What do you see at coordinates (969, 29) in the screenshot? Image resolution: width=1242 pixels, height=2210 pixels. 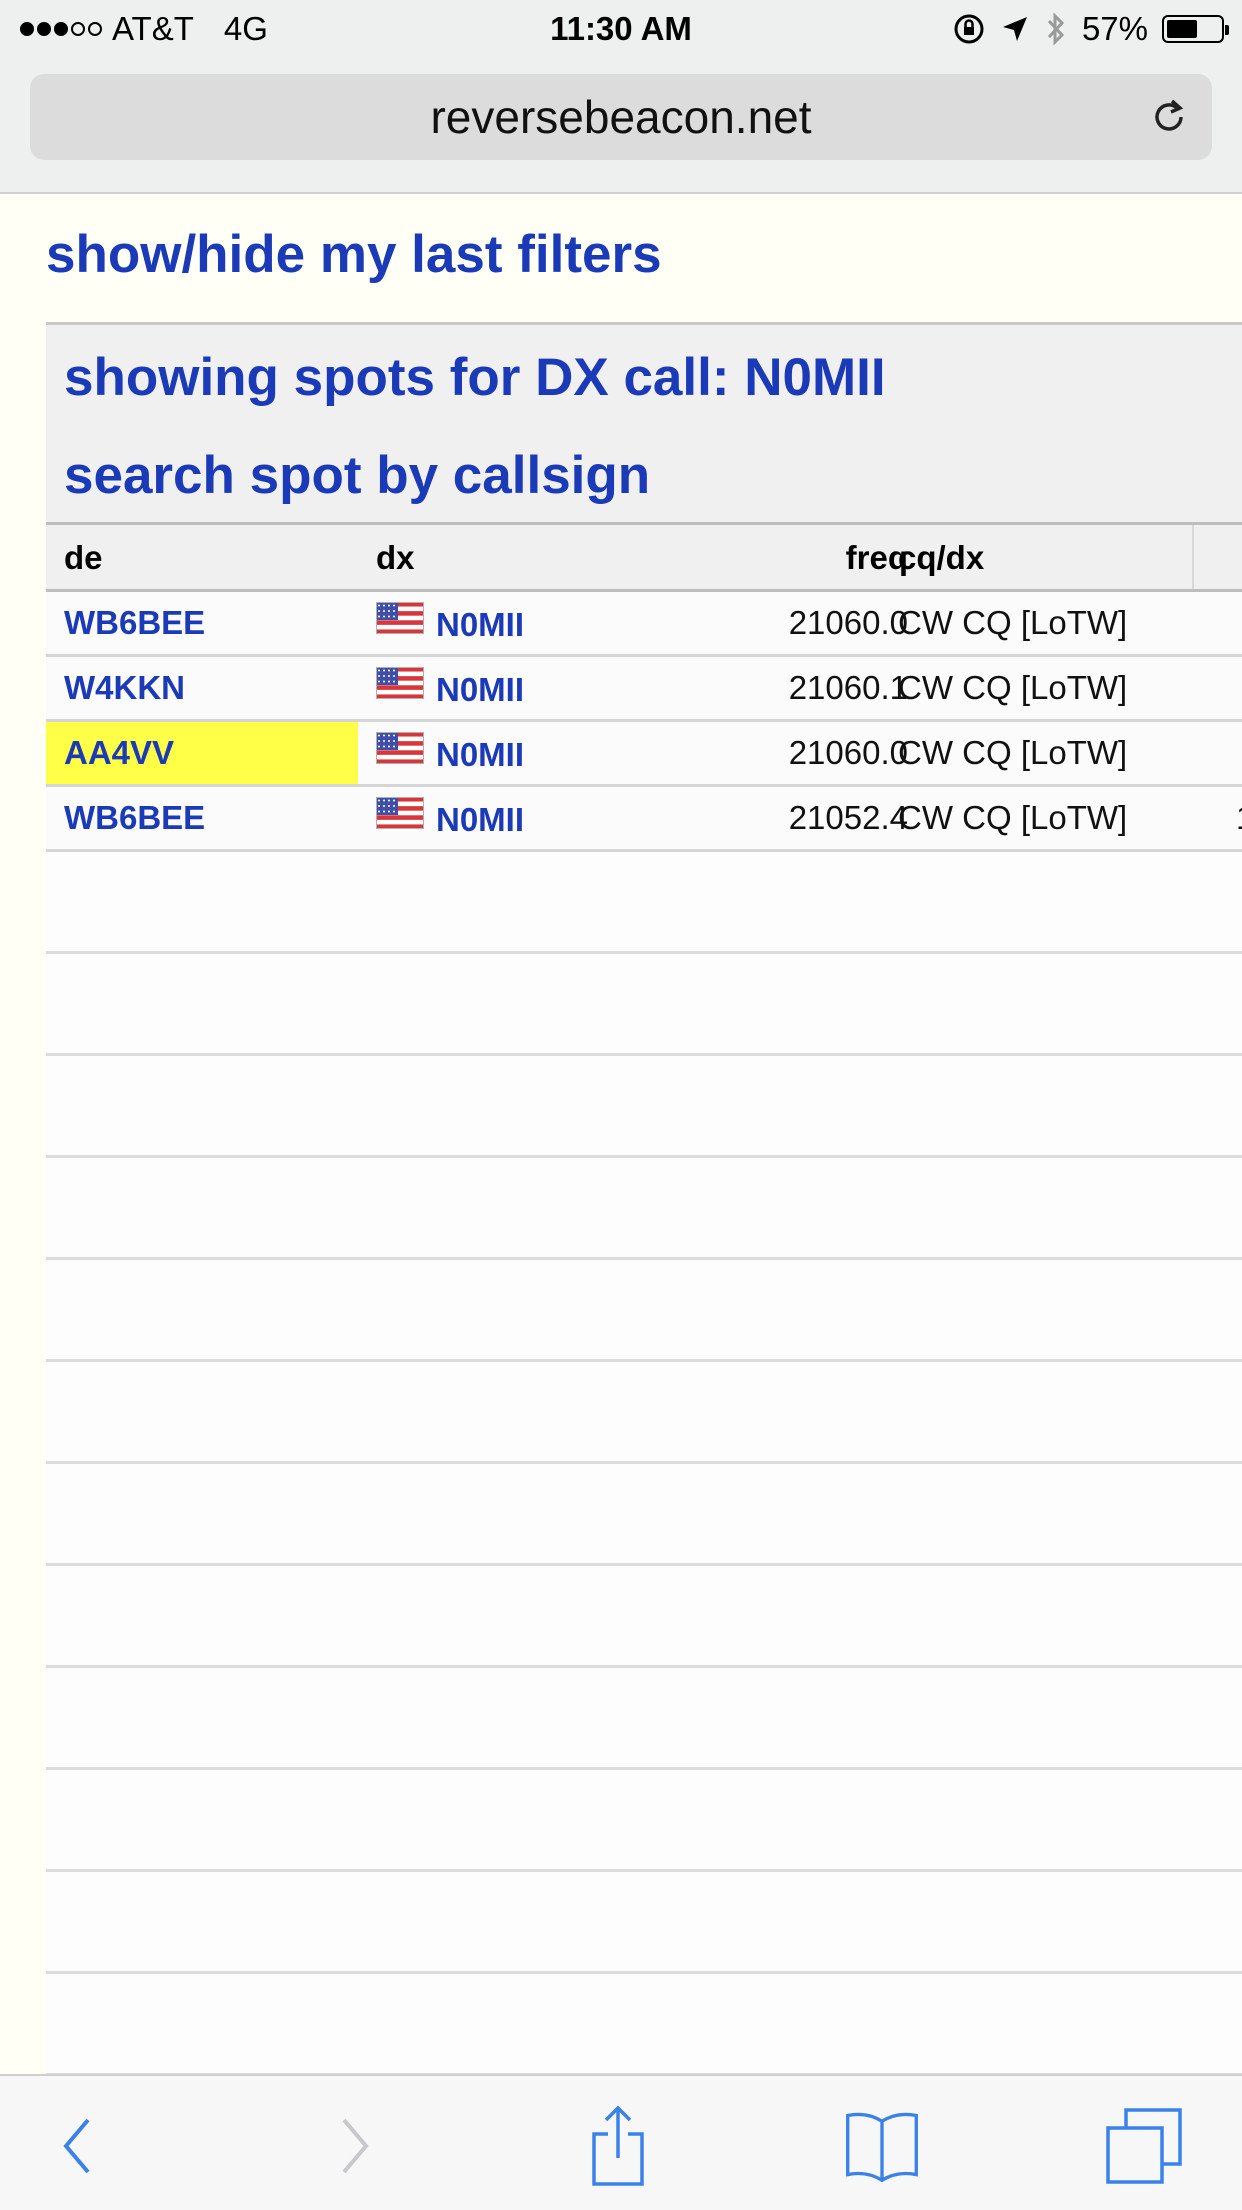 I see `rotation-lock-icon` at bounding box center [969, 29].